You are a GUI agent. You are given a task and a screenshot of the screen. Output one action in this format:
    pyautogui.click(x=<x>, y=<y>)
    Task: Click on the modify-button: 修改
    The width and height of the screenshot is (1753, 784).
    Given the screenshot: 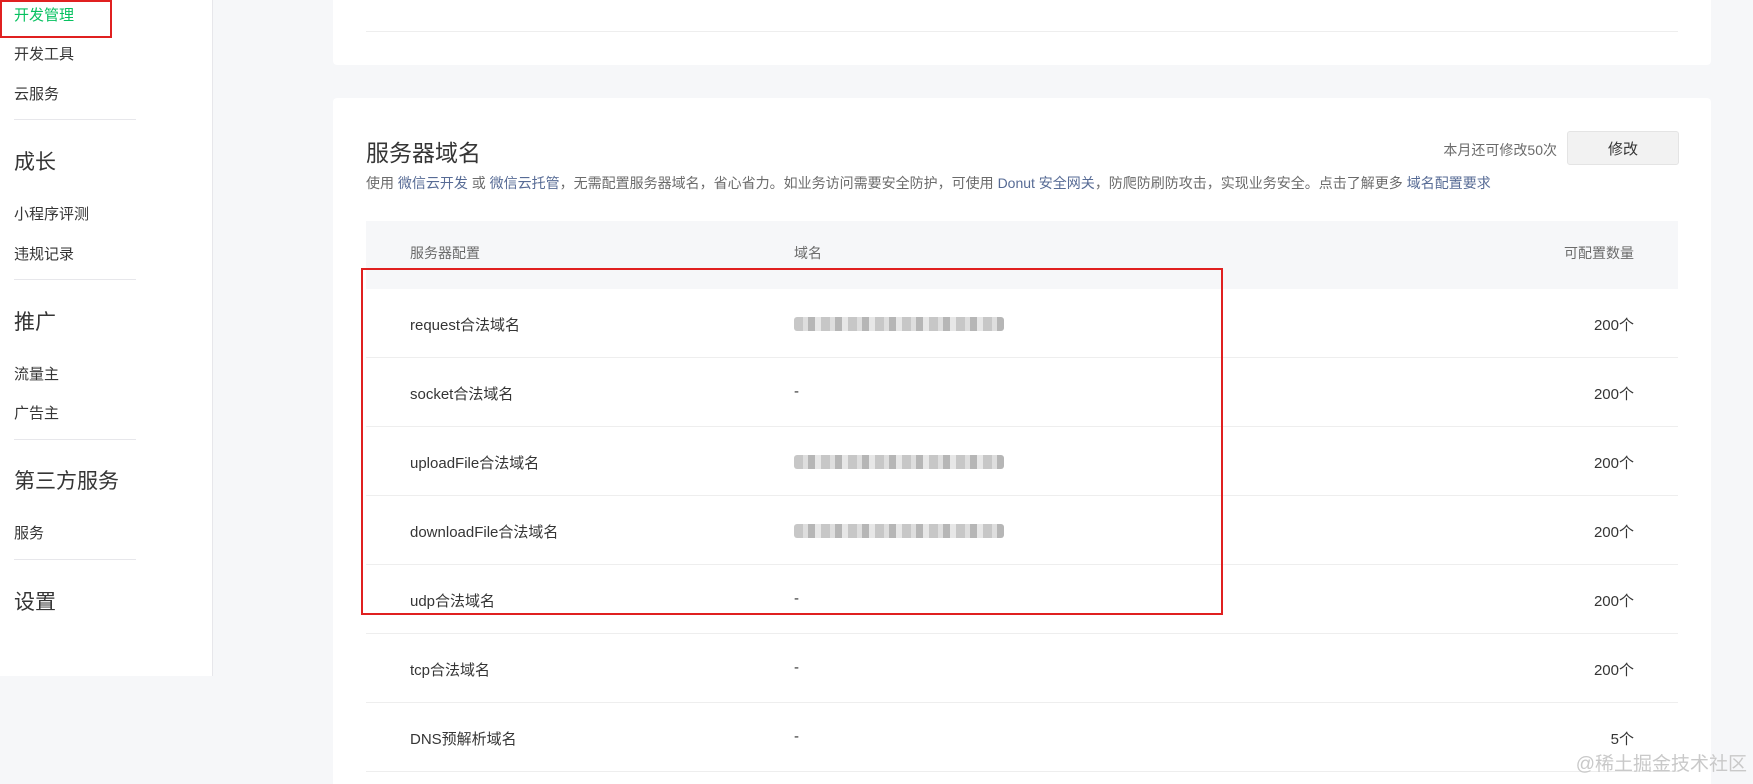 What is the action you would take?
    pyautogui.click(x=1623, y=148)
    